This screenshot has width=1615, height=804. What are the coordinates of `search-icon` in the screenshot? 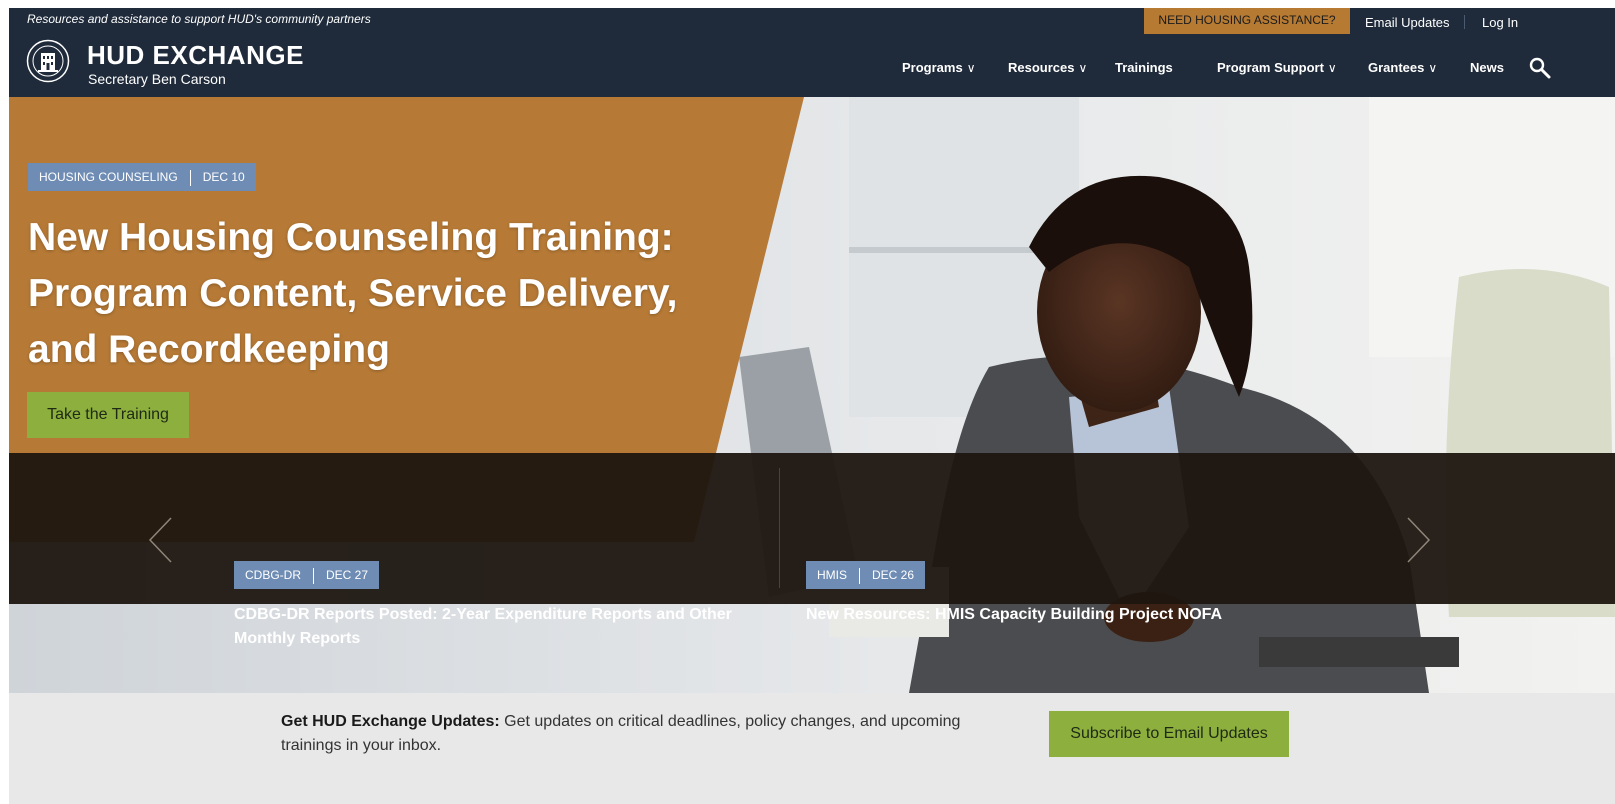 It's located at (1540, 68).